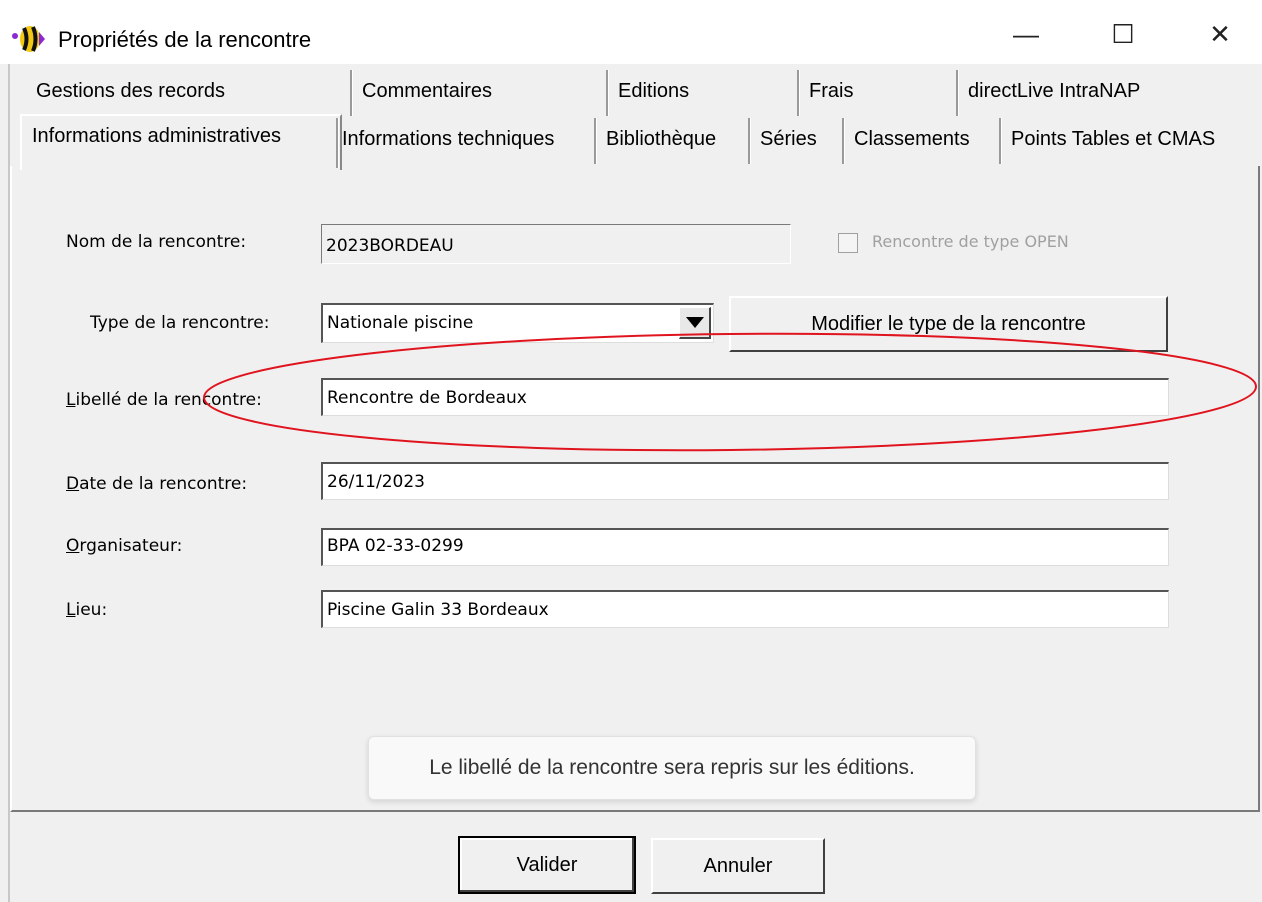 Image resolution: width=1262 pixels, height=902 pixels. What do you see at coordinates (695, 322) in the screenshot?
I see `dropdown-arrow-icon` at bounding box center [695, 322].